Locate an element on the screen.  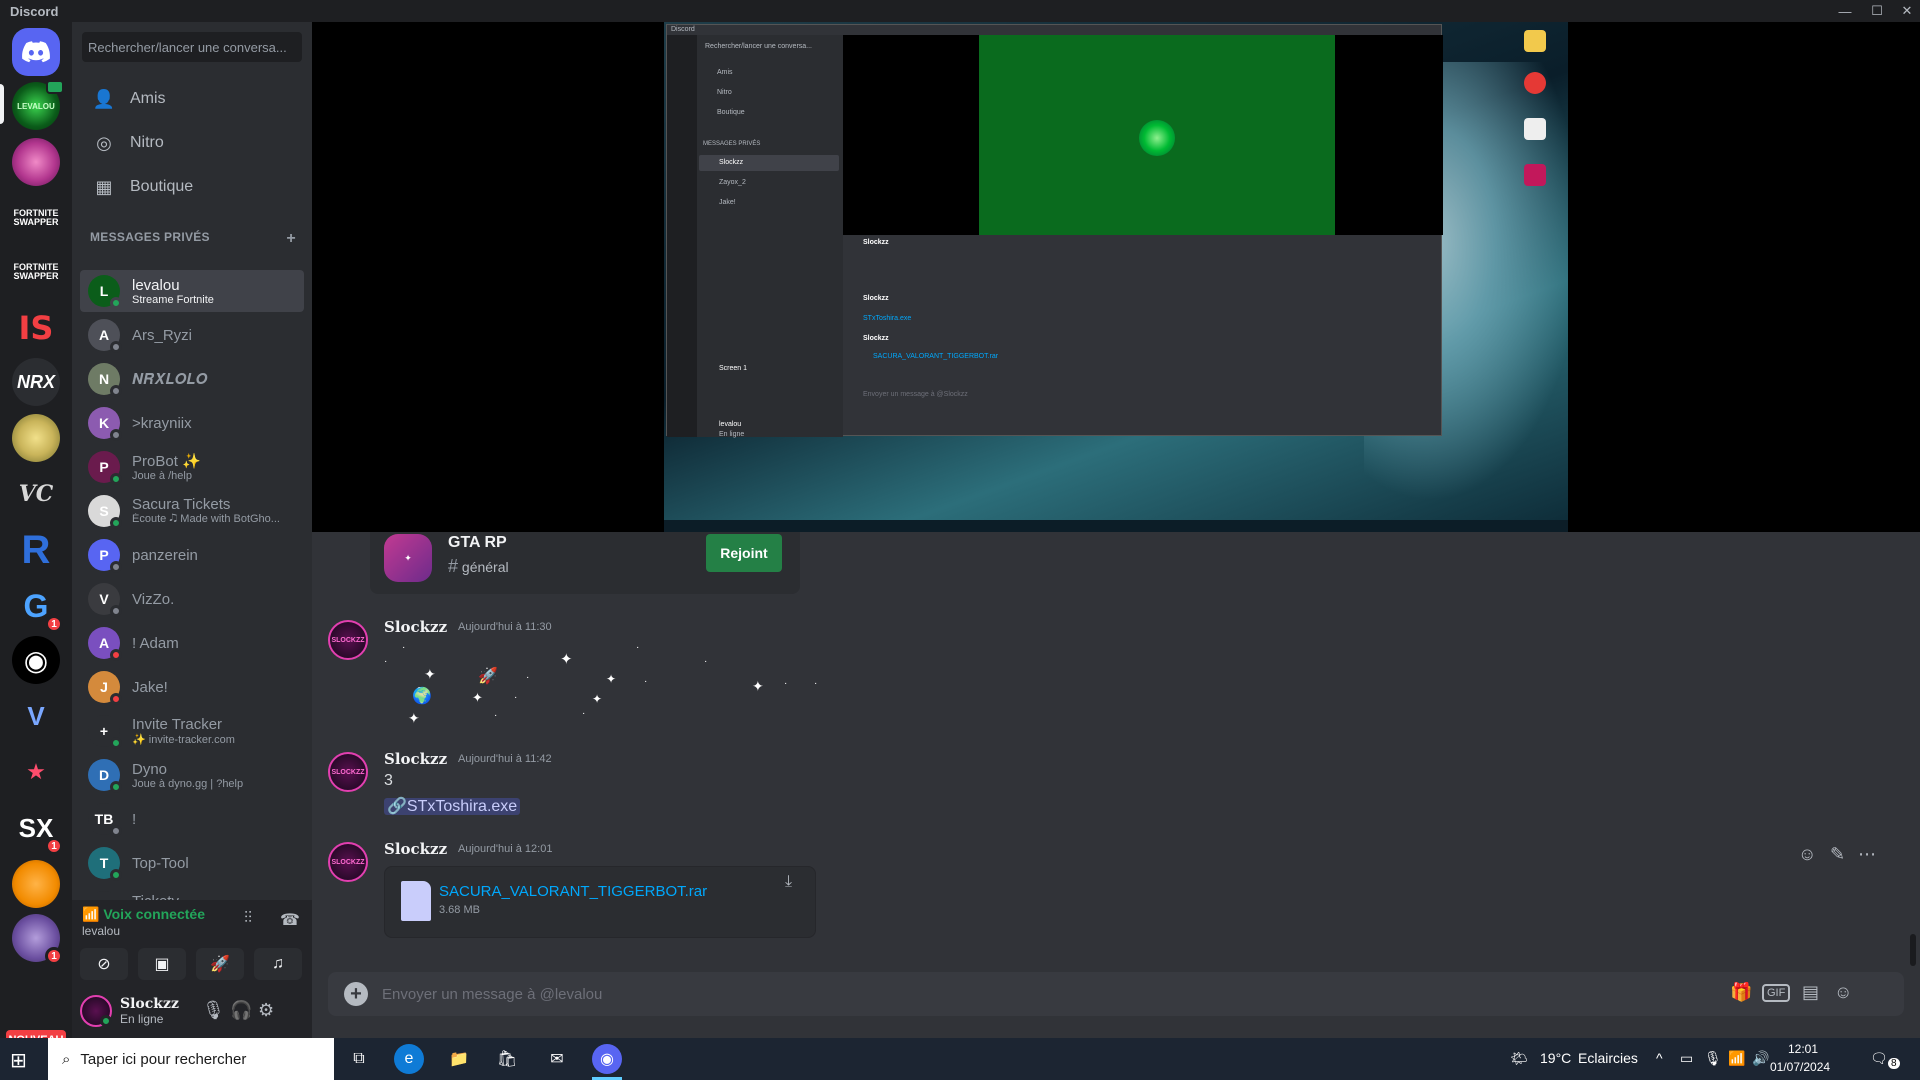
add-dm-button: + is located at coordinates (291, 239).